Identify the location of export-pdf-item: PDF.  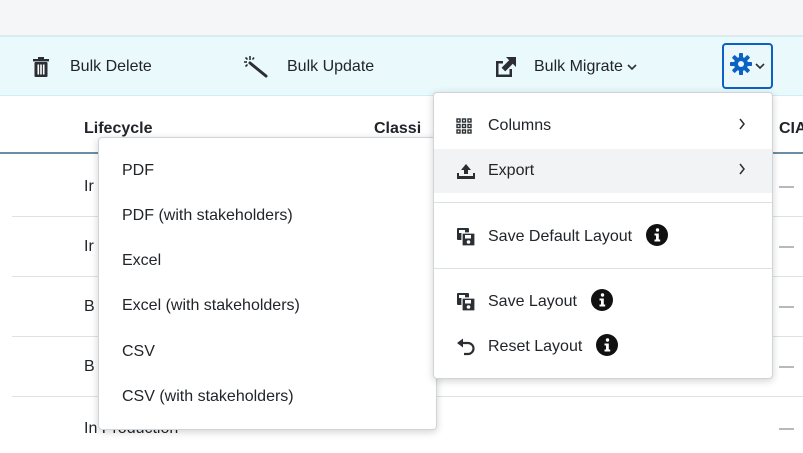
(138, 171).